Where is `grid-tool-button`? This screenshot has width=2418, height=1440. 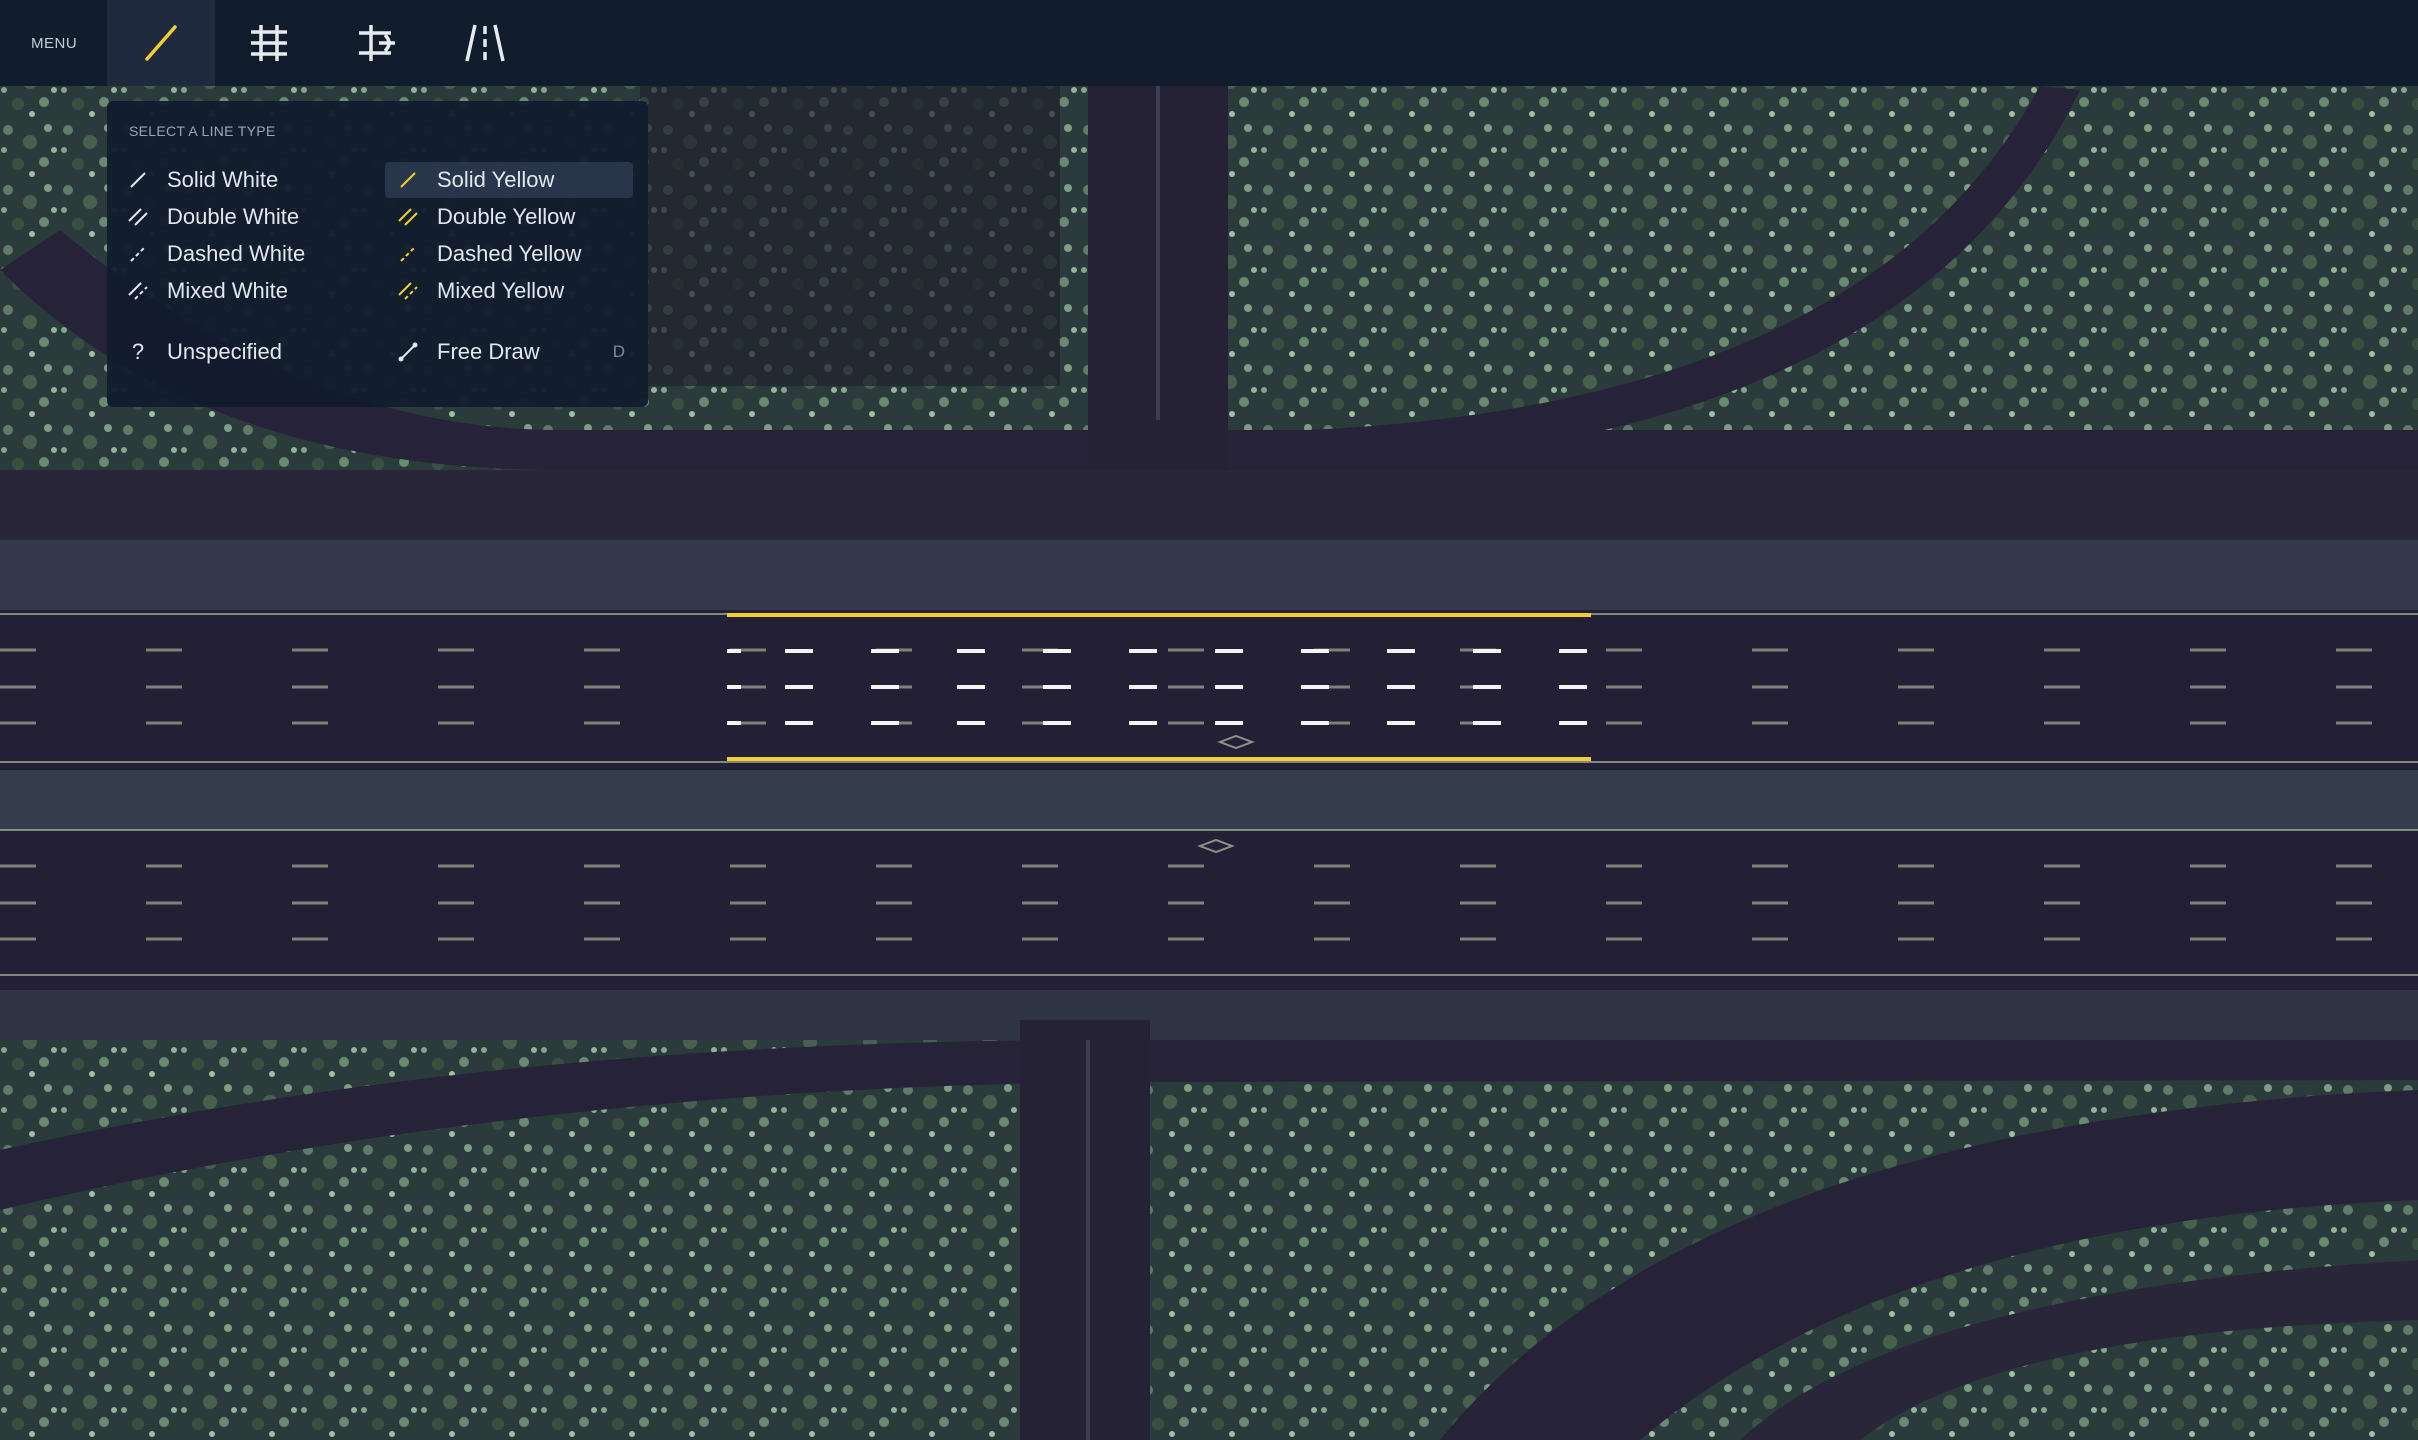 grid-tool-button is located at coordinates (269, 43).